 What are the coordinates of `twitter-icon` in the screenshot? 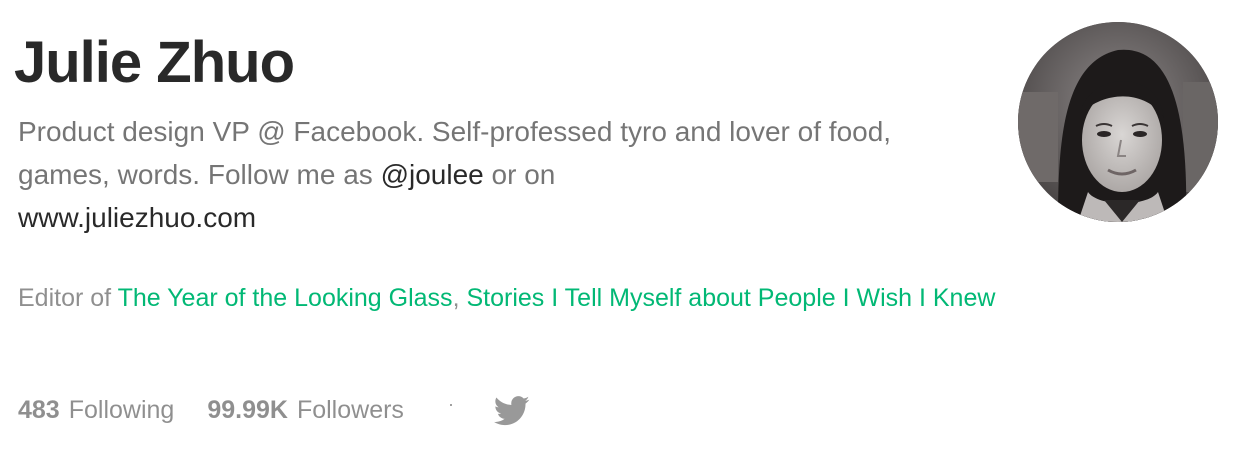 It's located at (511, 411).